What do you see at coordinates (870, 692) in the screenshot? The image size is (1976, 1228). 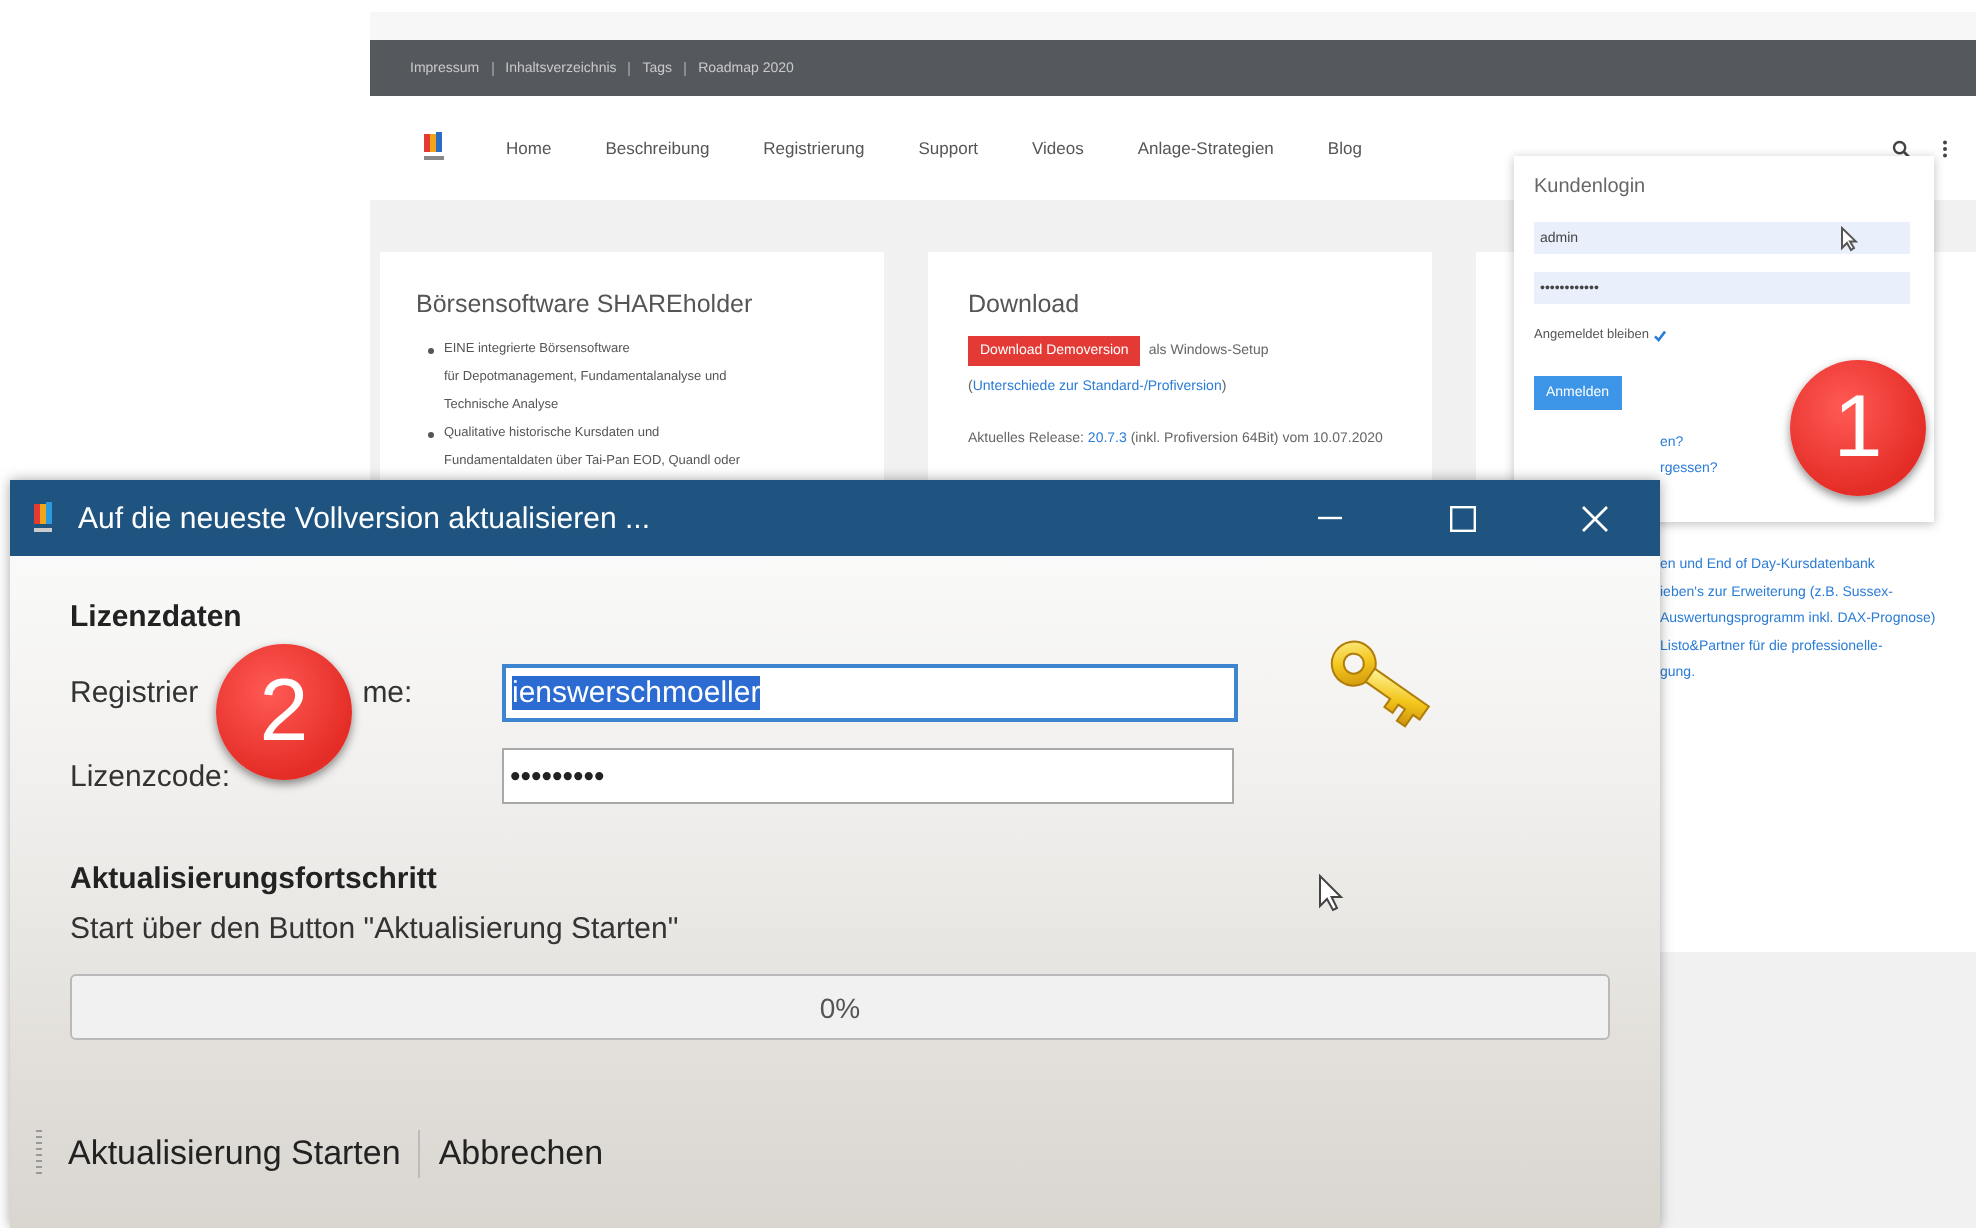 I see `input-field: ienswerschmoeller` at bounding box center [870, 692].